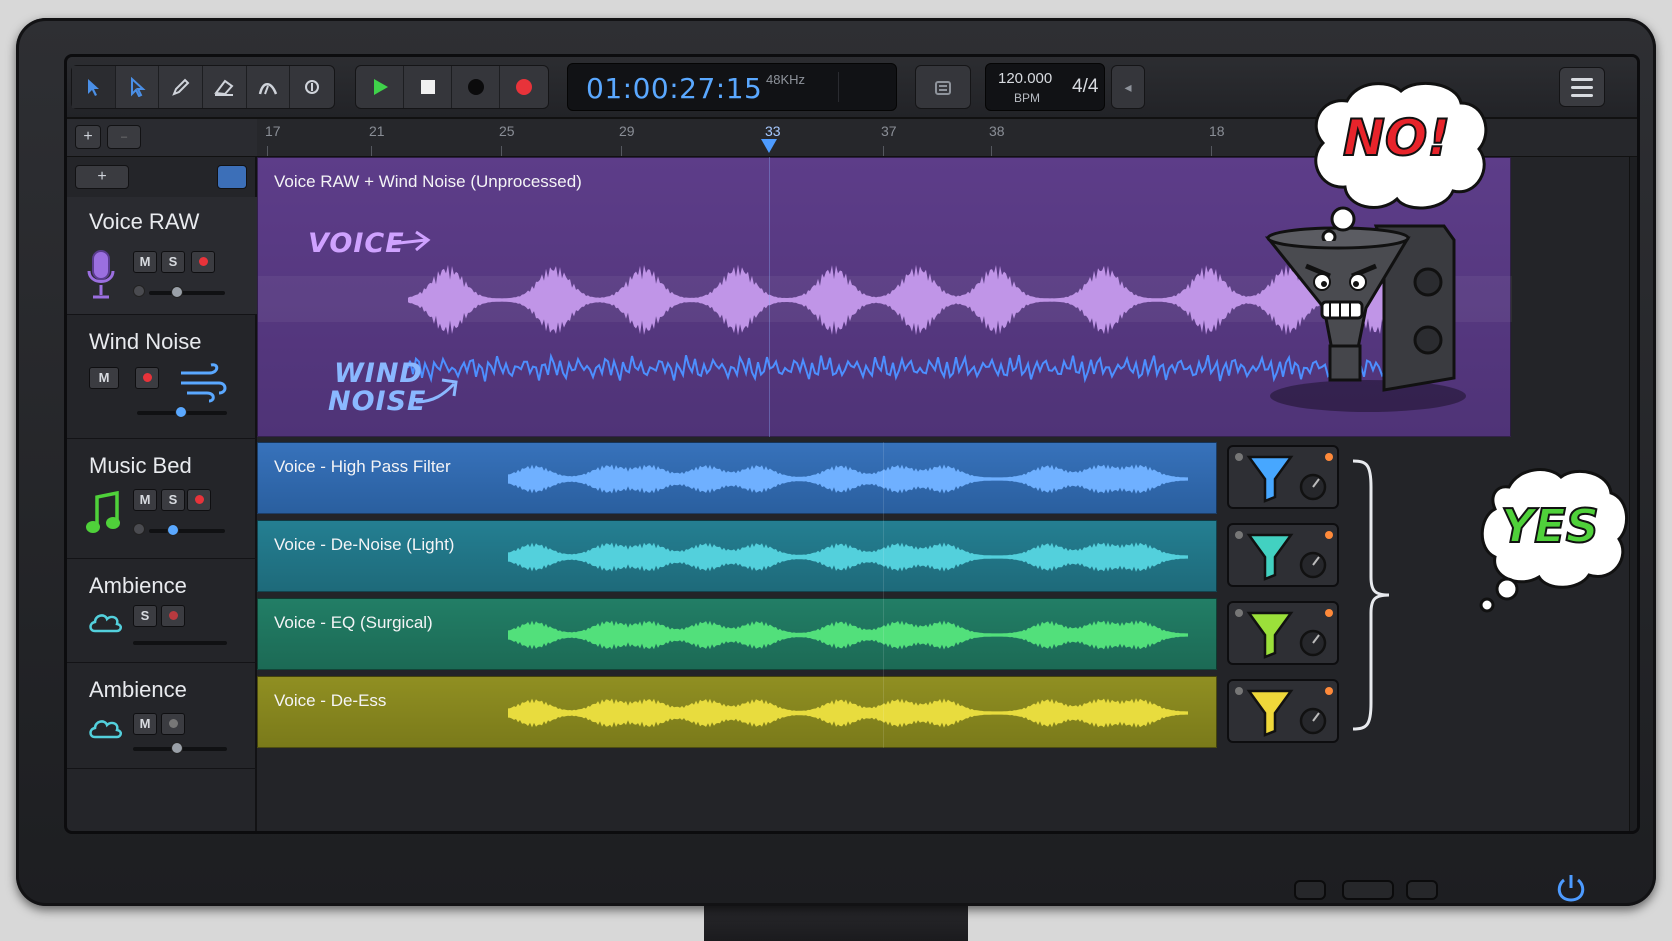 This screenshot has height=941, width=1672. I want to click on format-display, so click(863, 87).